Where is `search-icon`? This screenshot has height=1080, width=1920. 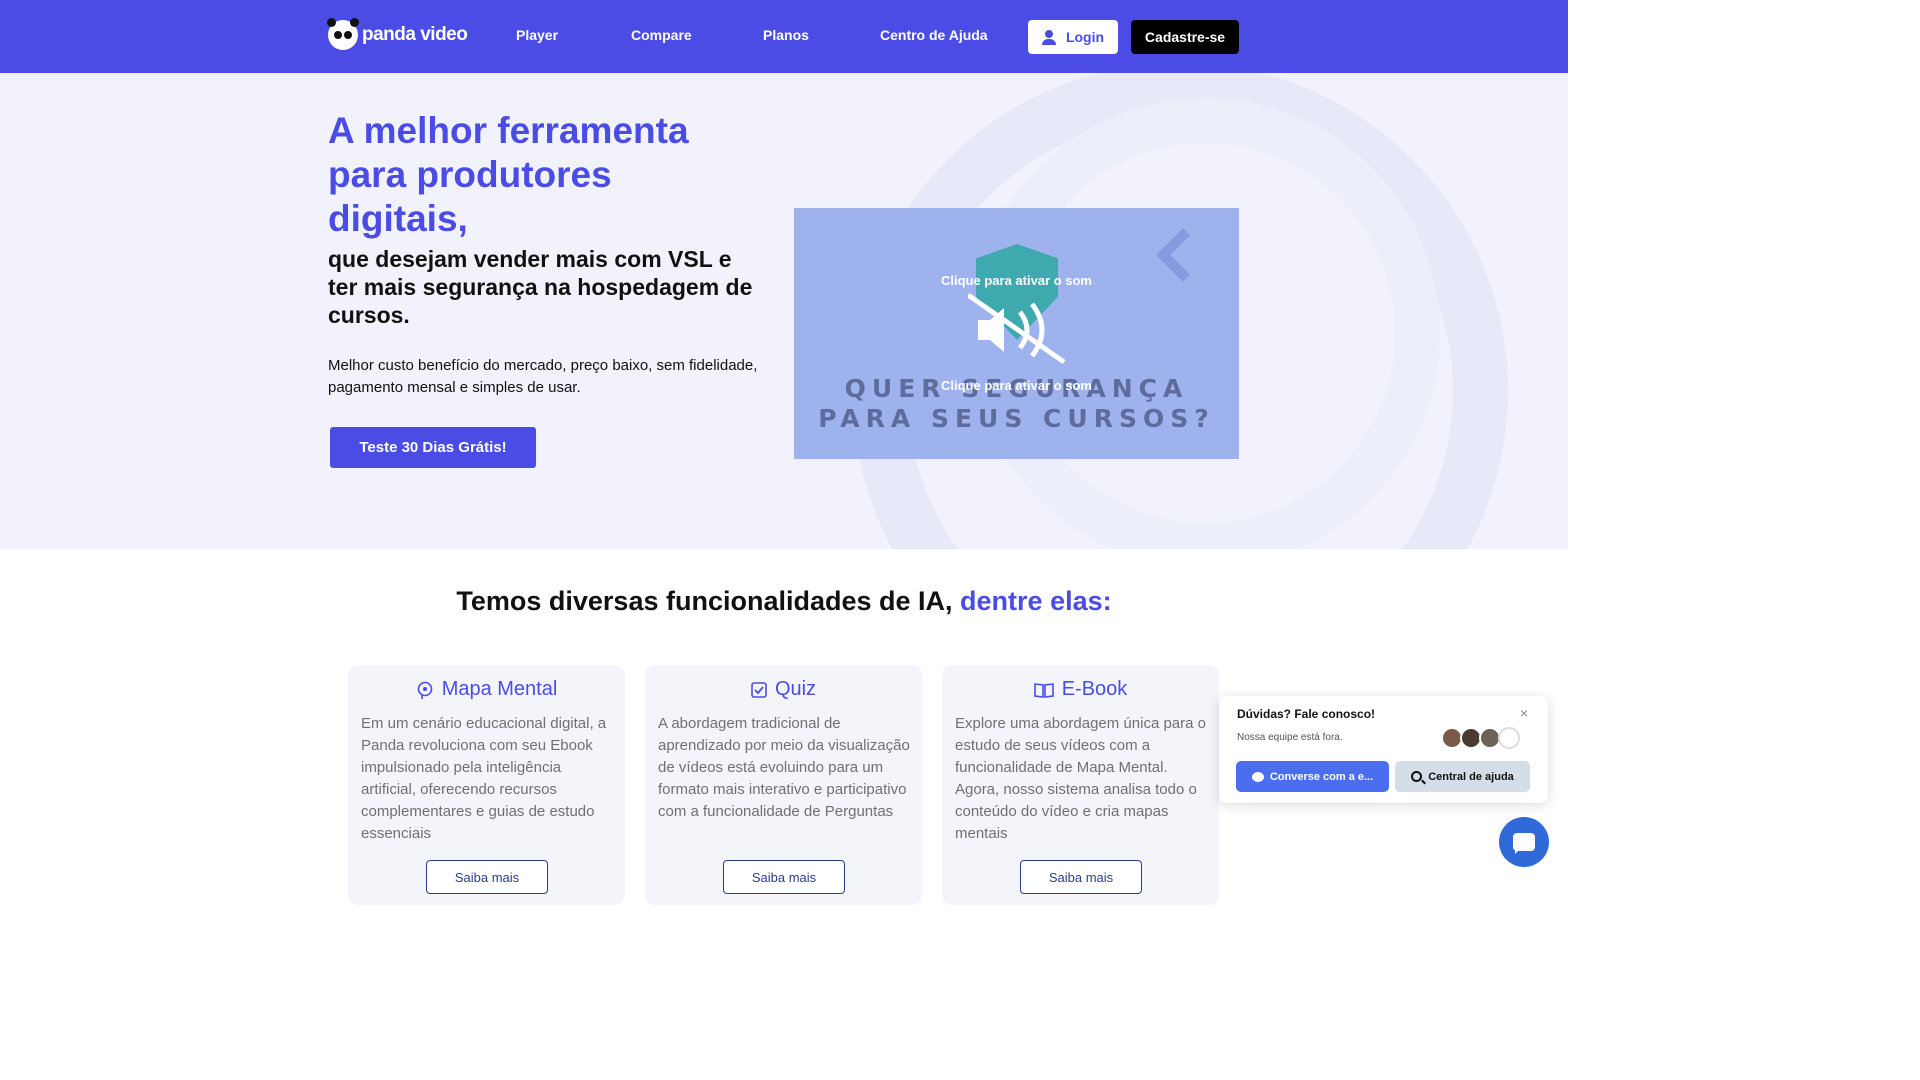 search-icon is located at coordinates (1417, 776).